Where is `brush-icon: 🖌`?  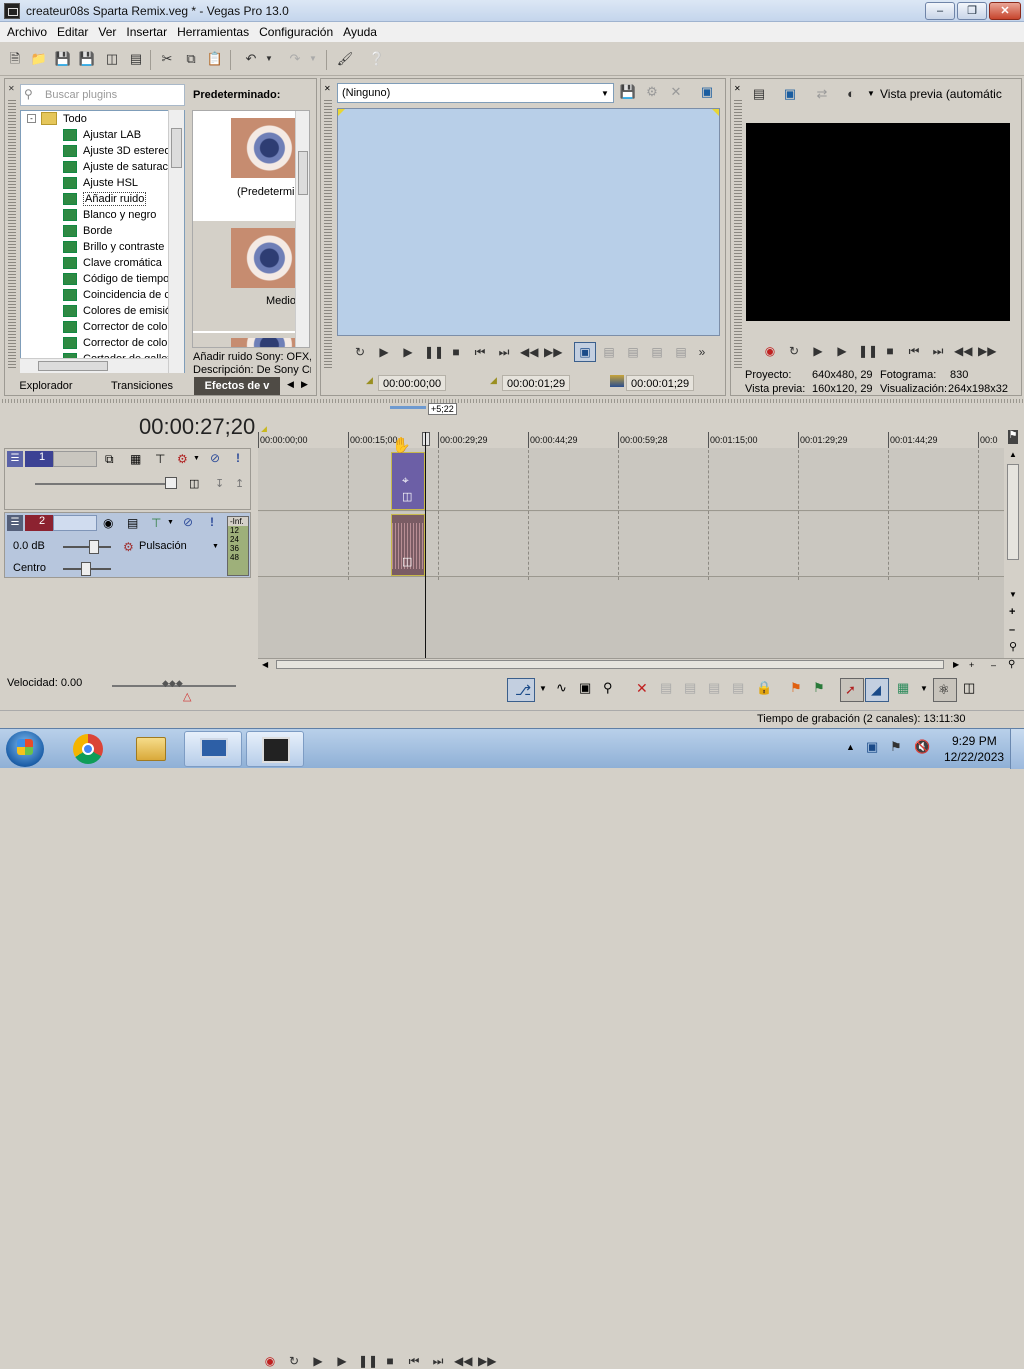 brush-icon: 🖌 is located at coordinates (345, 59).